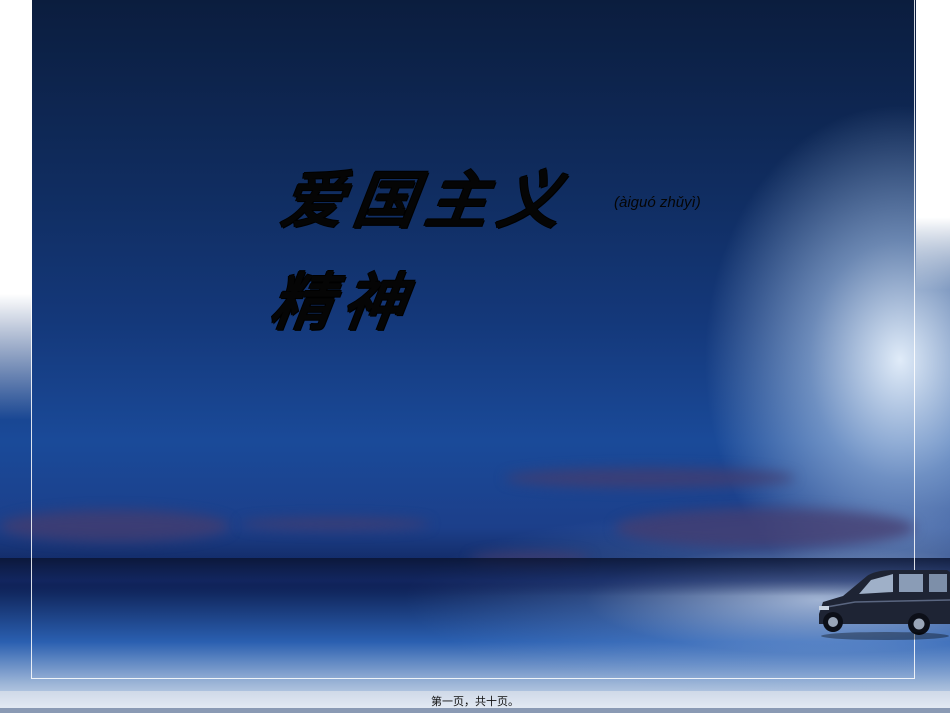 This screenshot has width=950, height=713. Describe the element at coordinates (884, 605) in the screenshot. I see `car-icon` at that location.